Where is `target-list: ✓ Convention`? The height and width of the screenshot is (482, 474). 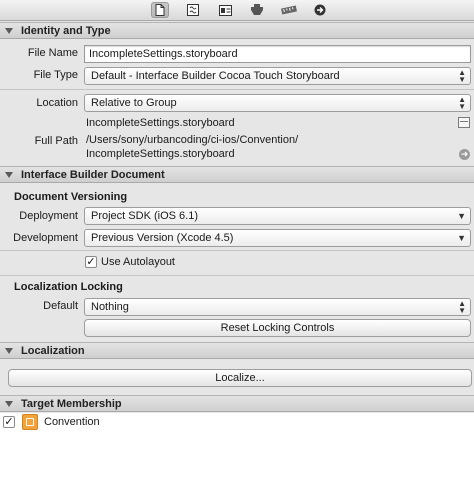
target-list: ✓ Convention is located at coordinates (237, 447).